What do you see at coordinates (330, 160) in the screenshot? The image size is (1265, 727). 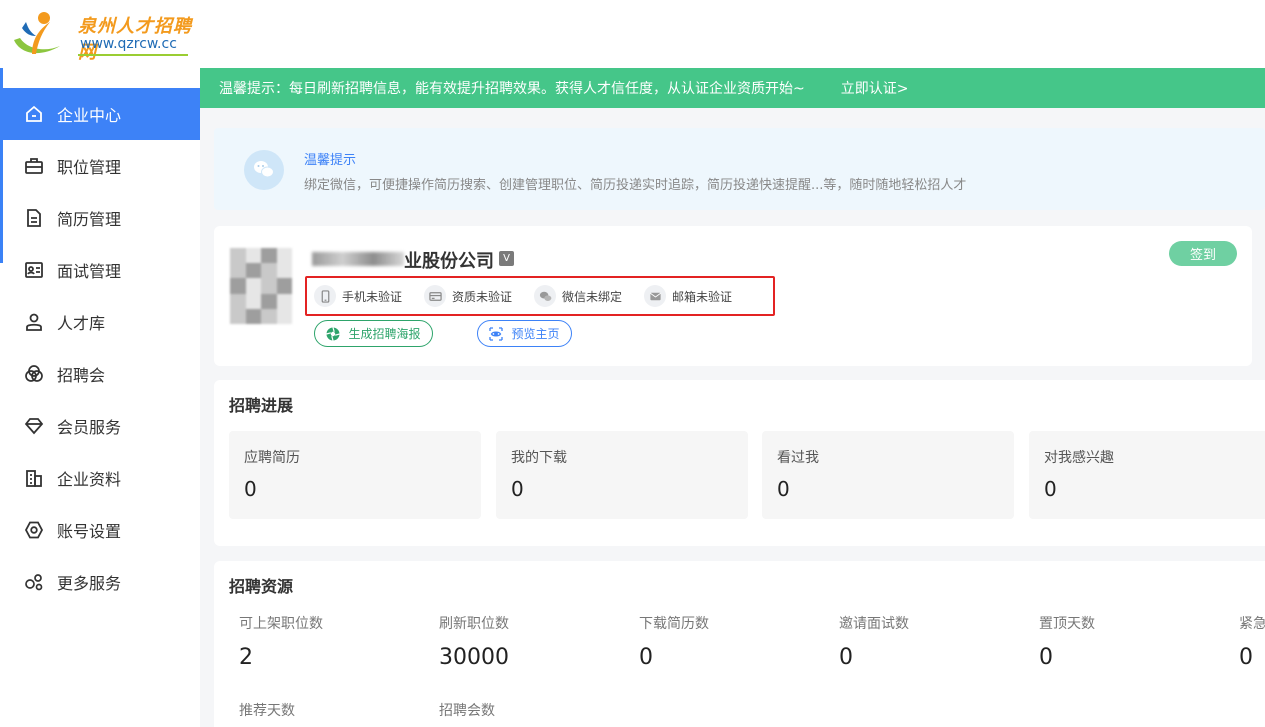 I see `tip-title: 温馨提示` at bounding box center [330, 160].